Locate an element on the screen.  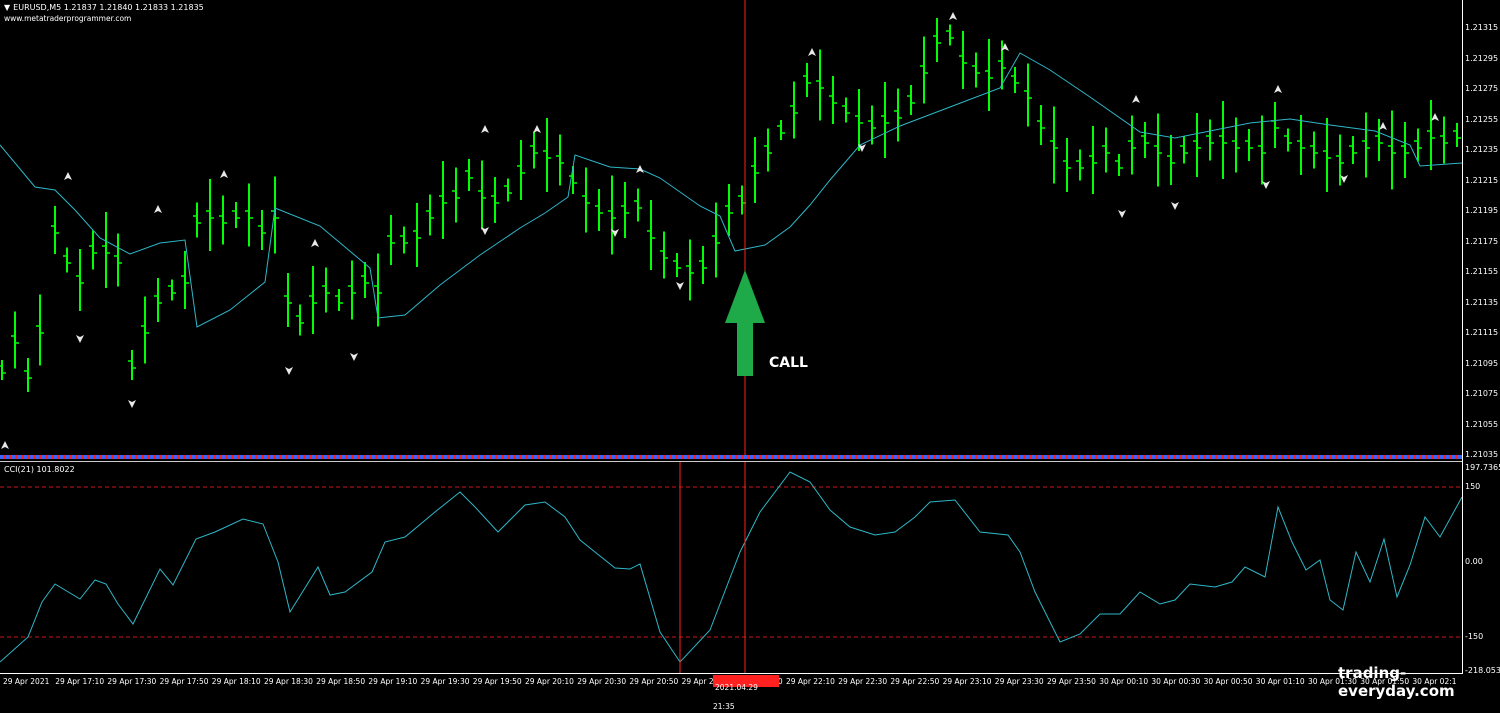
call-signal-label: CALL is located at coordinates (788, 363).